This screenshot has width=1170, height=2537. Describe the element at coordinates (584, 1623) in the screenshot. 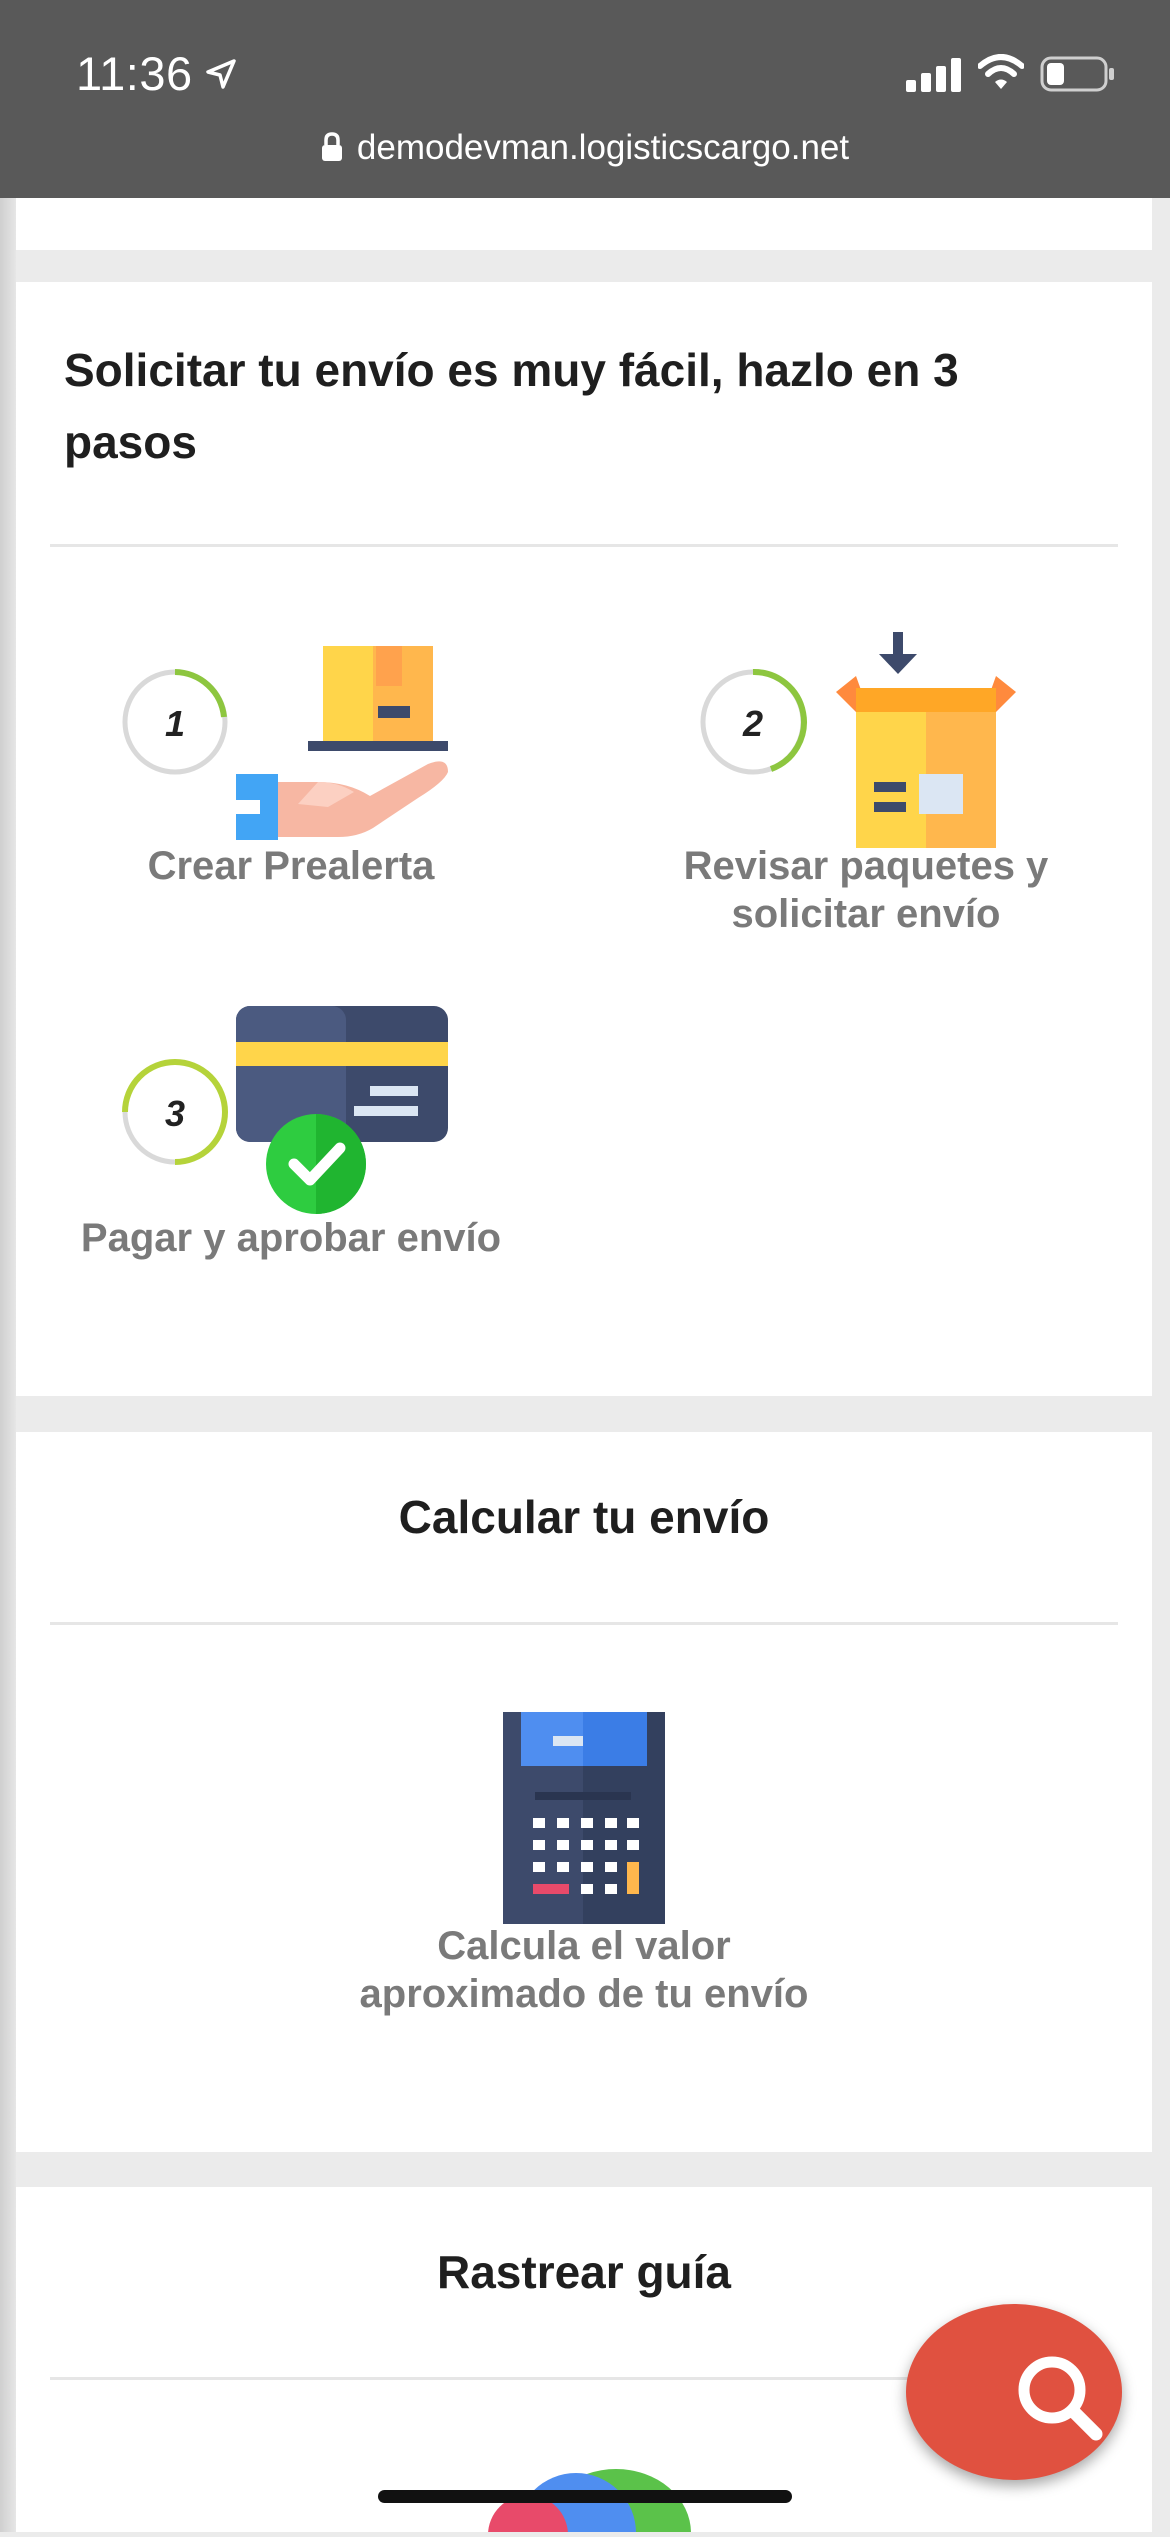

I see `calc-divider` at that location.